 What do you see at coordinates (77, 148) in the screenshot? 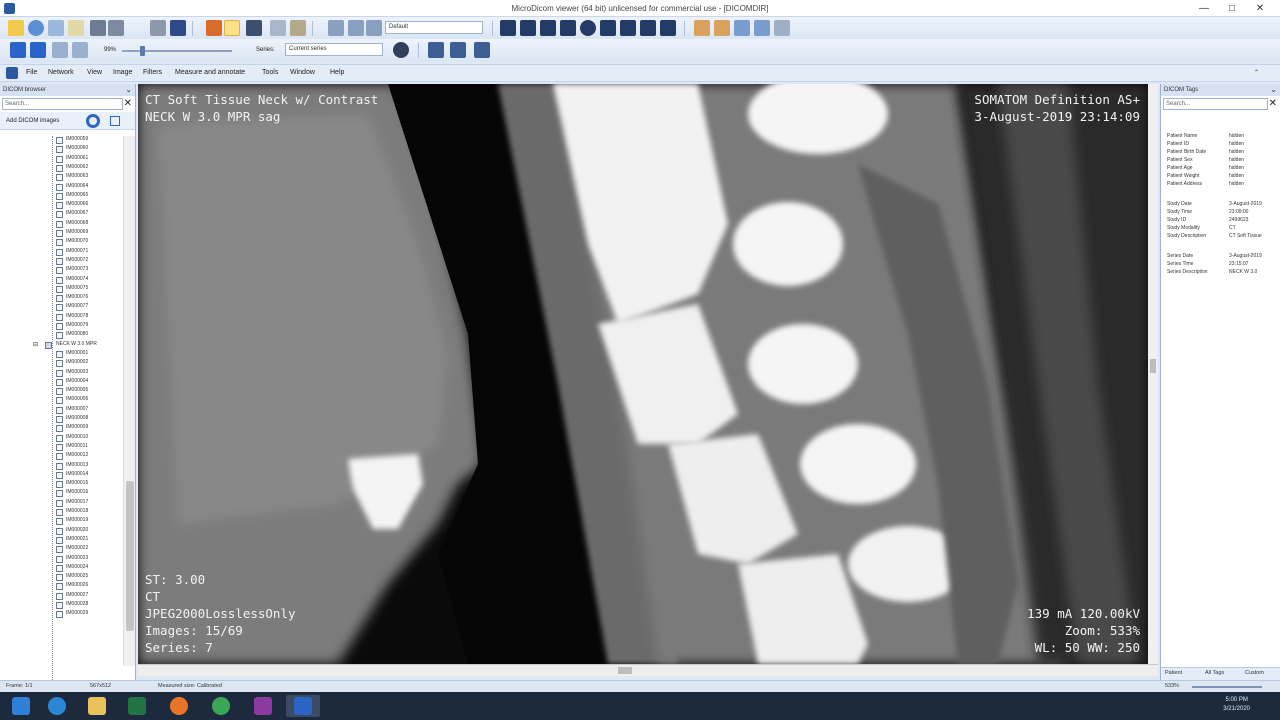
I see `tree-item-label: IM000060` at bounding box center [77, 148].